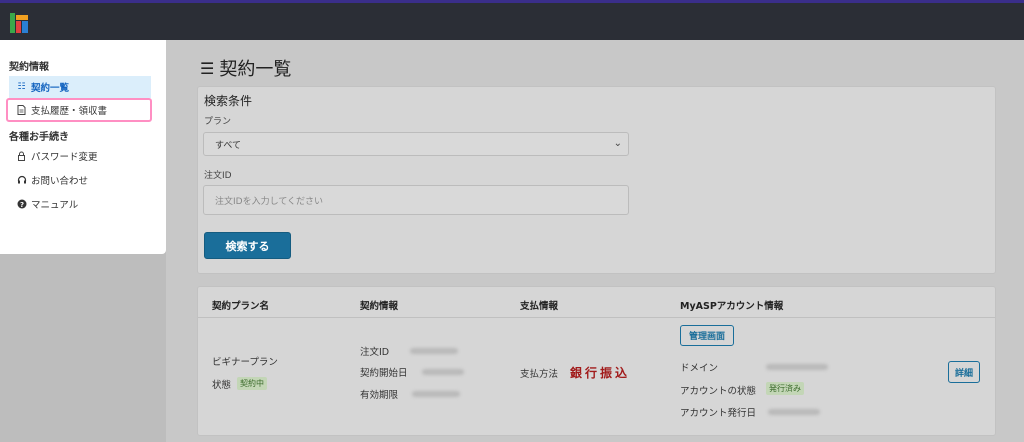 The height and width of the screenshot is (442, 1024). I want to click on question-circle-icon: ?, so click(21, 204).